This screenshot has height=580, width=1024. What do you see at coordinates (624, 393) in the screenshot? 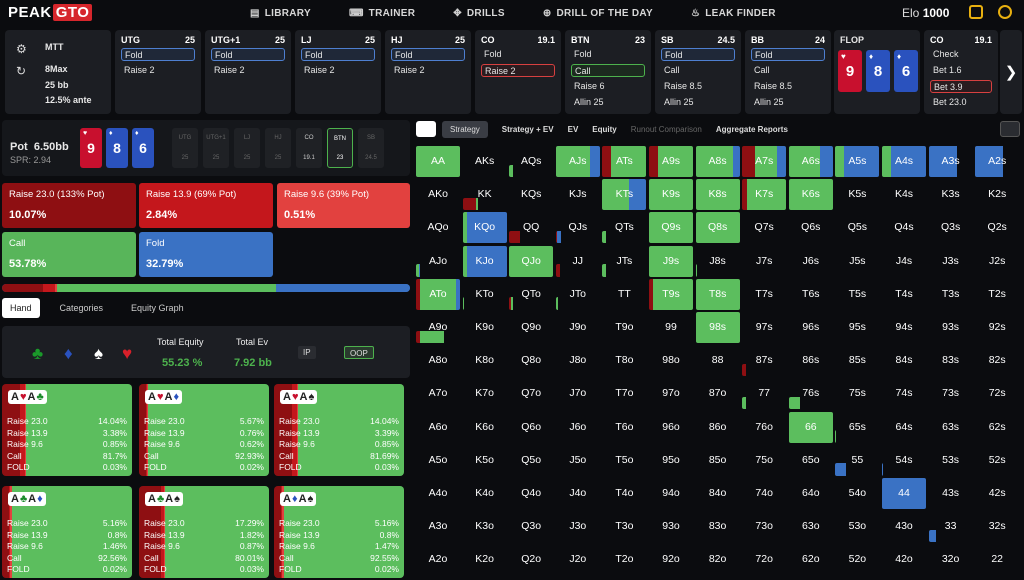
I see `hand-cell: T7o` at bounding box center [624, 393].